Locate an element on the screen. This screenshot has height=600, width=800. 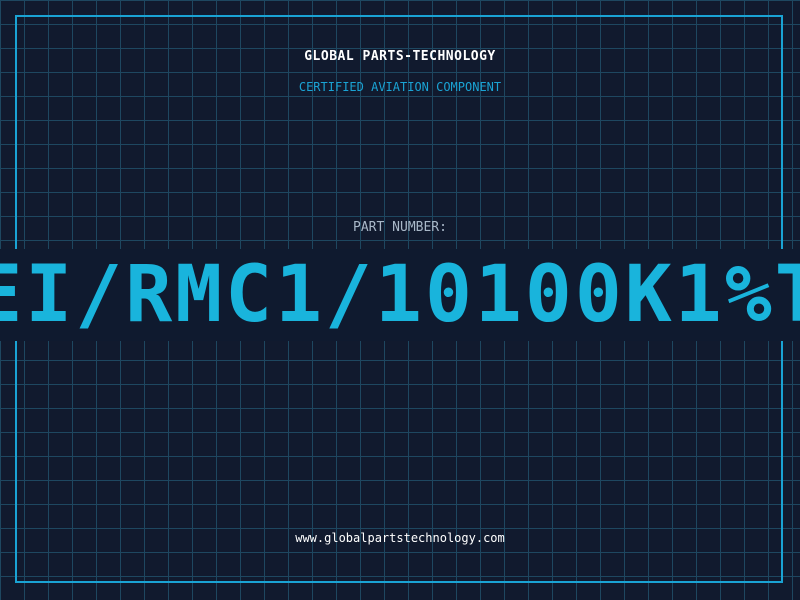
website-url: www.globalpartstechnology.com is located at coordinates (400, 538).